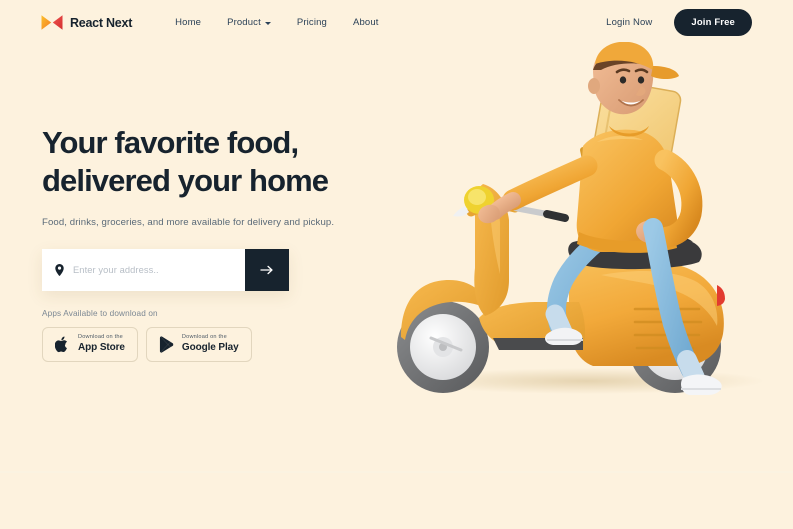 This screenshot has height=529, width=793. I want to click on nav-link-about: About, so click(366, 22).